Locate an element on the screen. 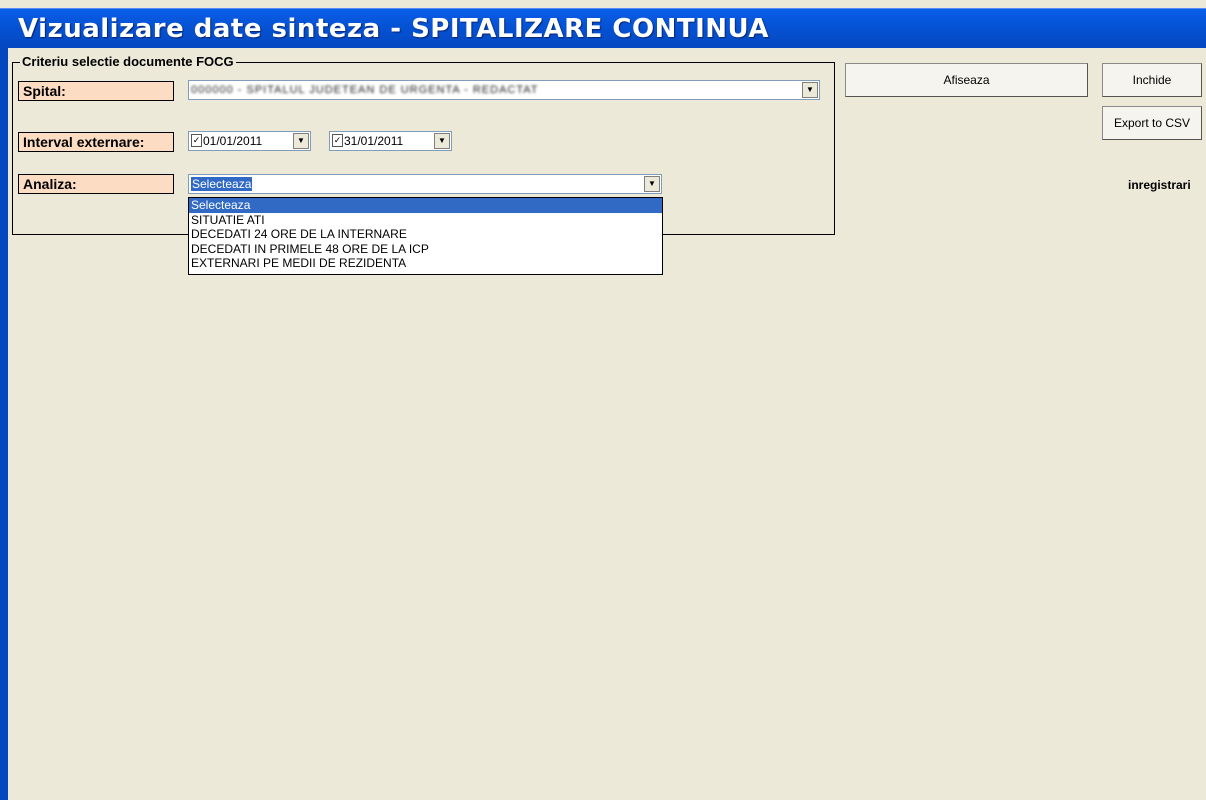 This screenshot has height=800, width=1206. date-to-checkbox: ✓ is located at coordinates (337, 140).